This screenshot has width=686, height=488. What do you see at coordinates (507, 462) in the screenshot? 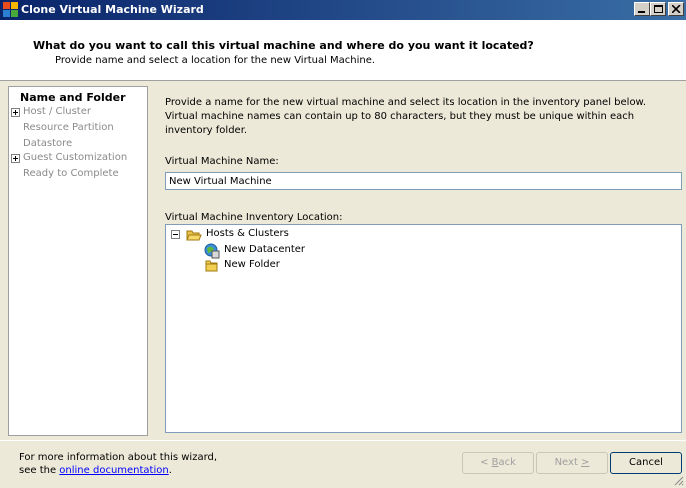
I see `back-rest: ack` at bounding box center [507, 462].